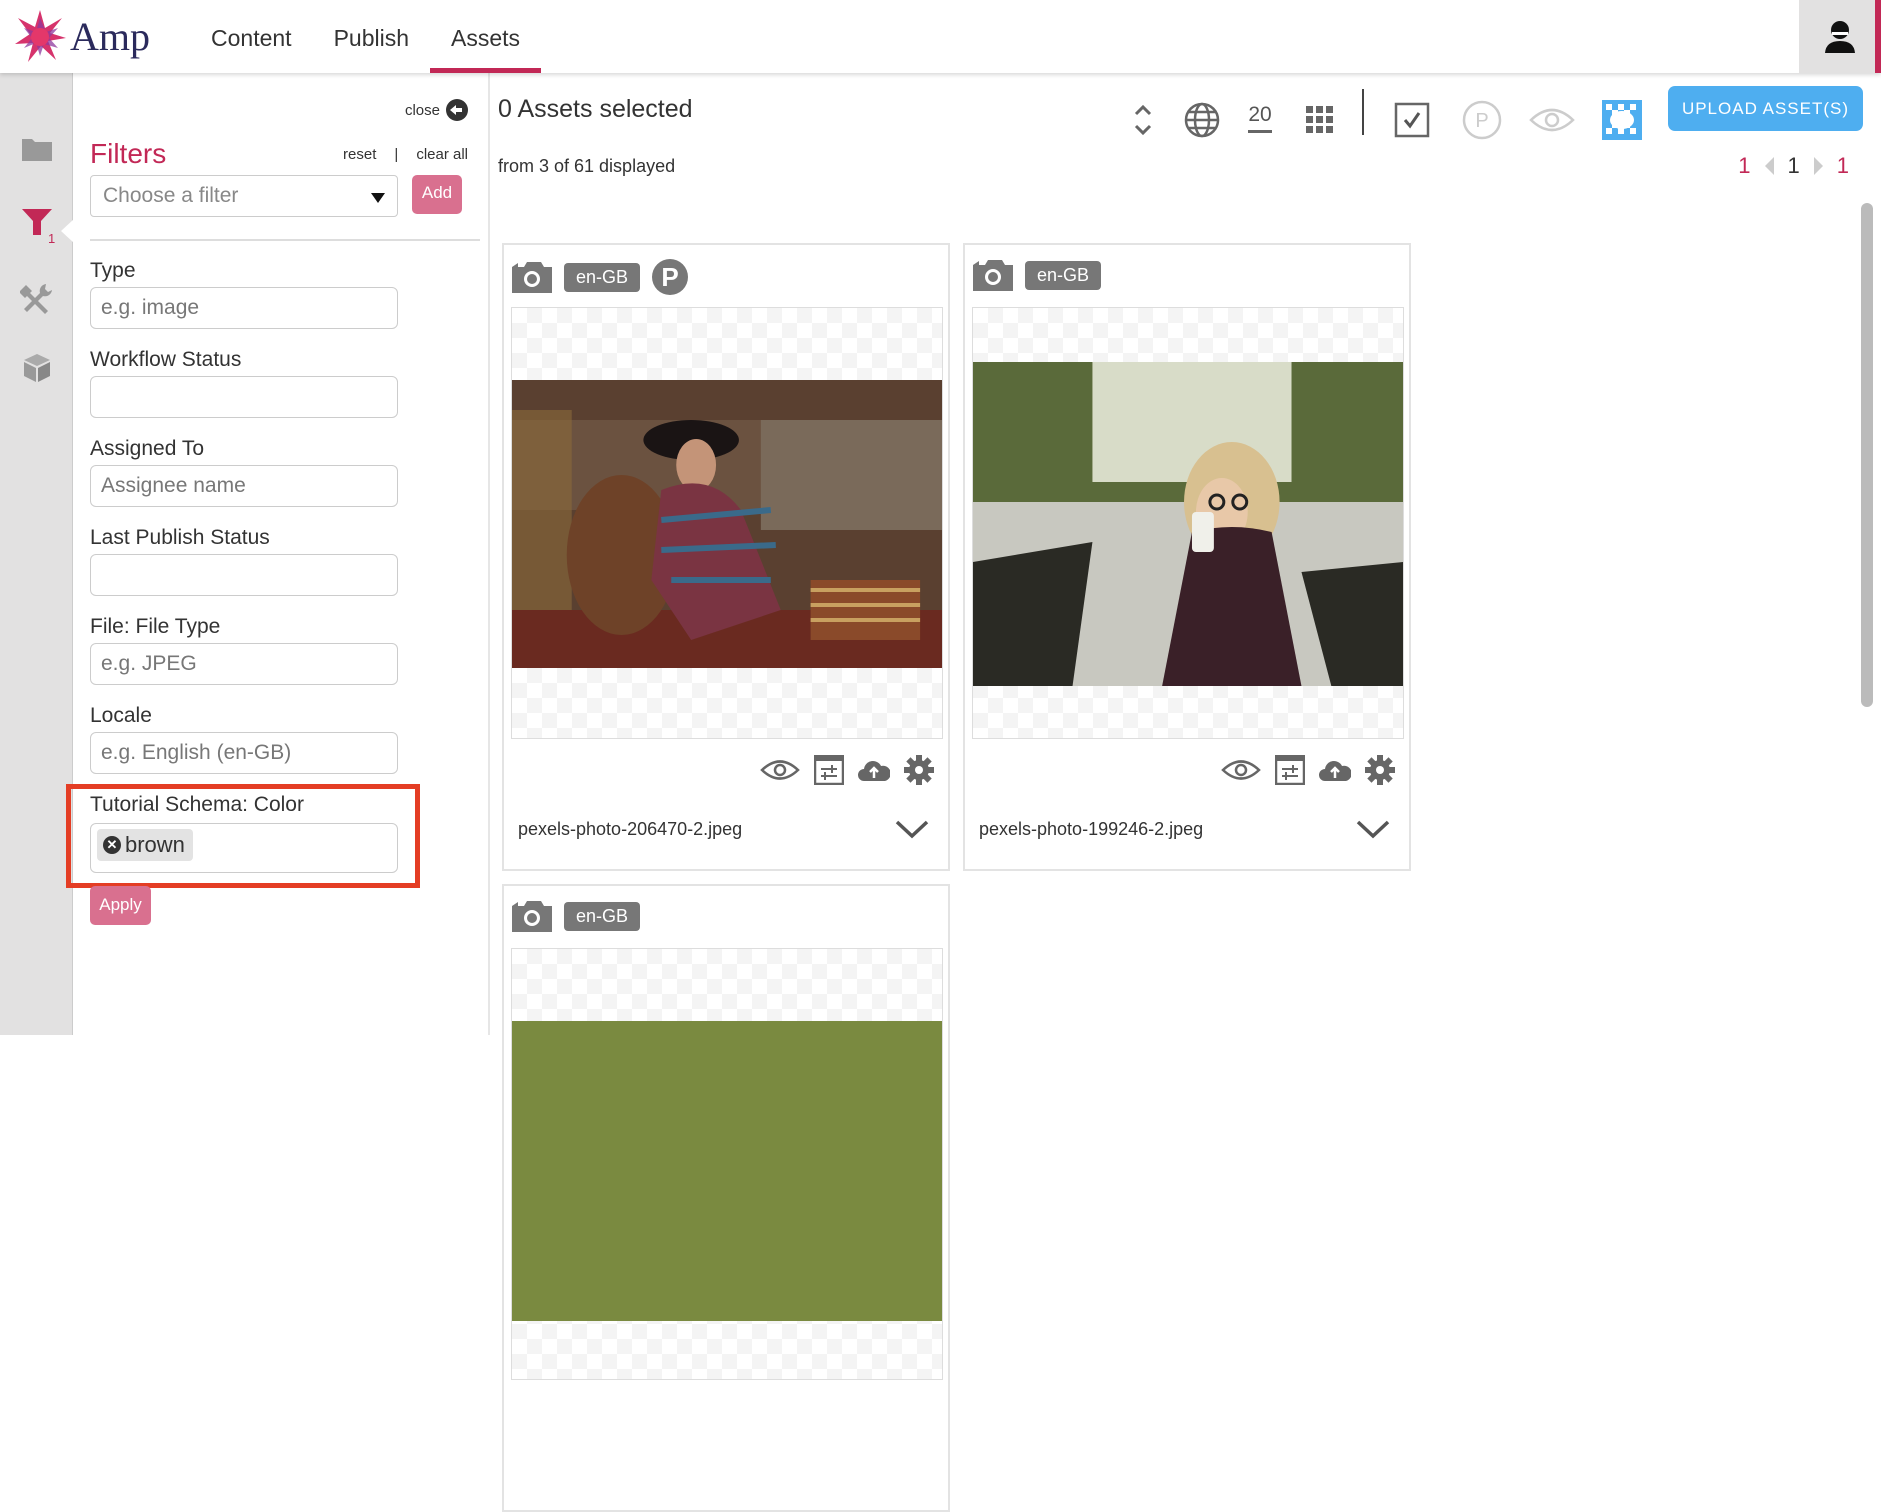  I want to click on tools-icon, so click(37, 298).